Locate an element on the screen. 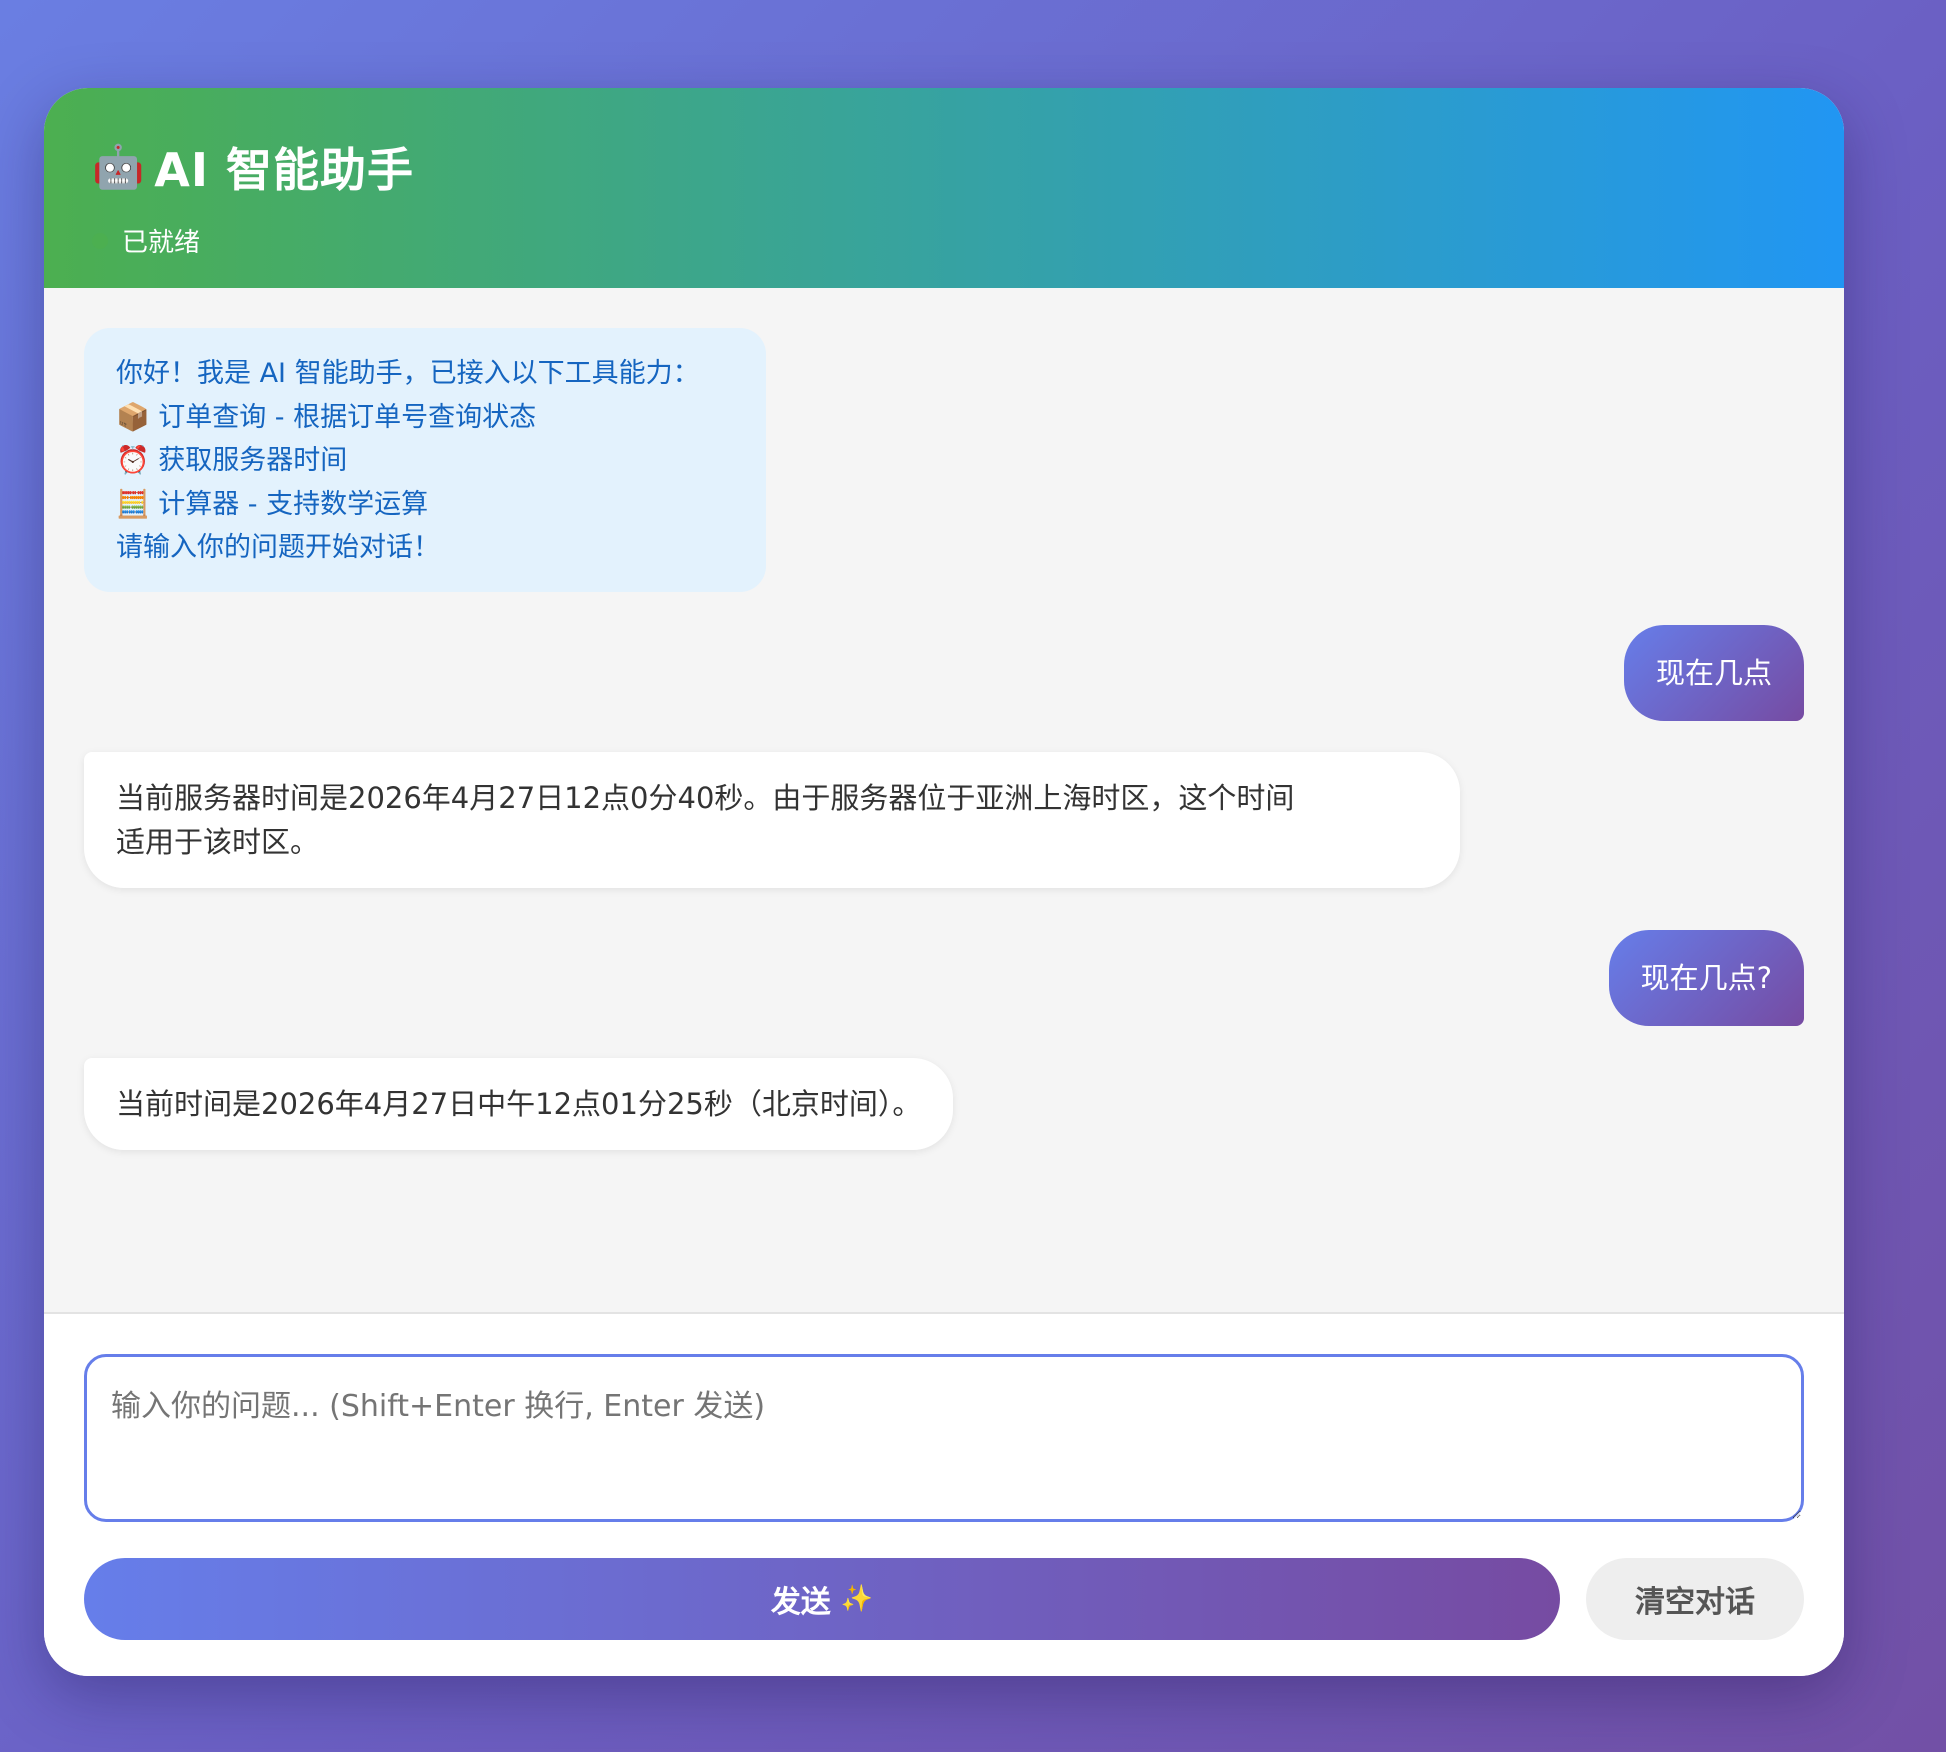 The image size is (1946, 1752). welcome-line: 你好！我是 AI 智能助手，已接入以下工具能力： is located at coordinates (408, 373).